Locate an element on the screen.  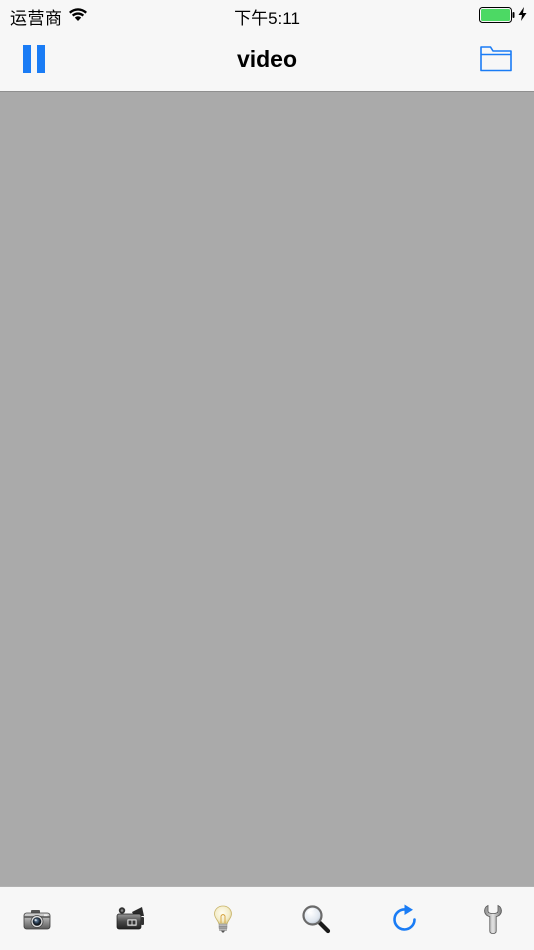
magnifier-icon is located at coordinates (316, 919).